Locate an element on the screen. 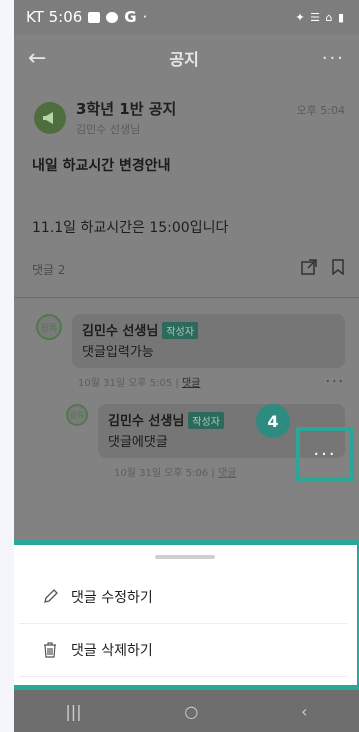  post-author: 김민수 선생님 is located at coordinates (108, 129).